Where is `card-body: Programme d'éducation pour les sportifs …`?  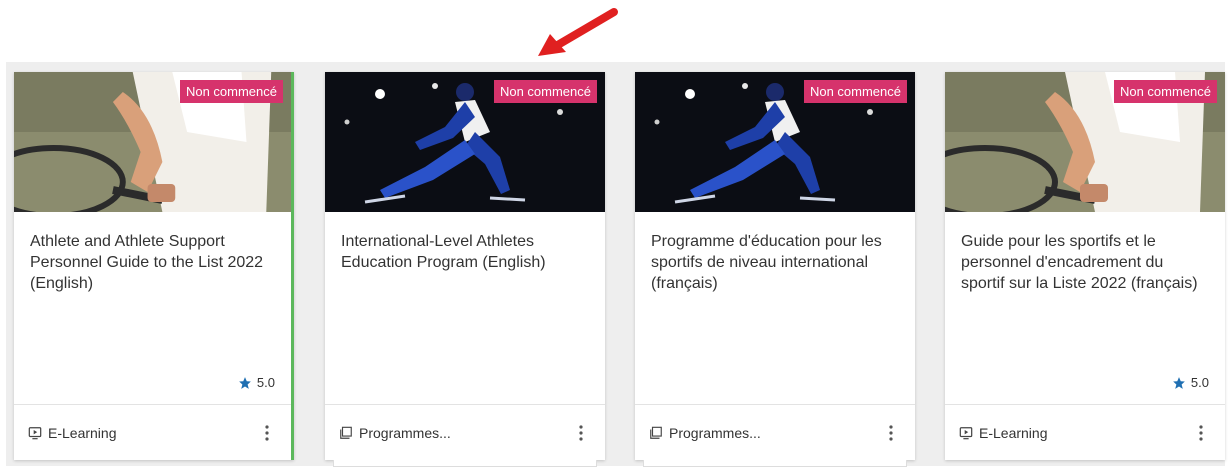 card-body: Programme d'éducation pour les sportifs … is located at coordinates (775, 308).